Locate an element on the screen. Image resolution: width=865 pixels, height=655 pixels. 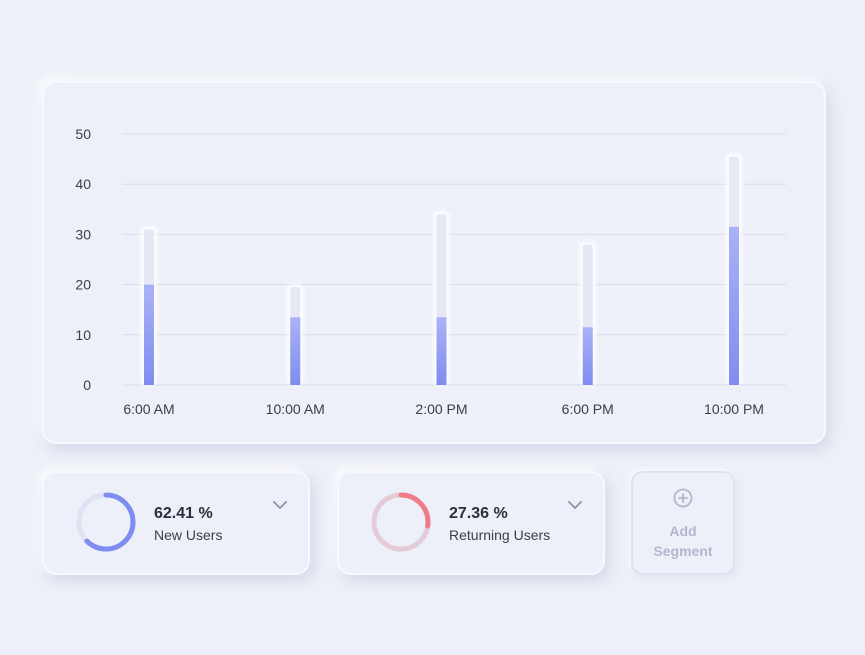
returning-users-value: 27.36 % is located at coordinates (478, 513).